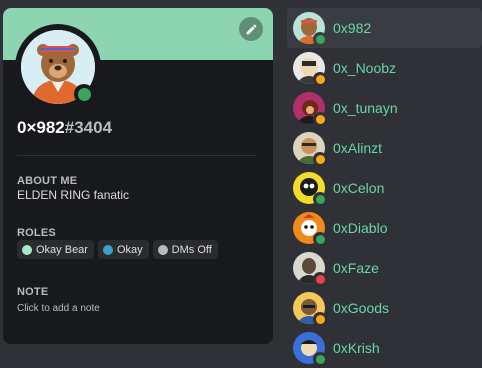  Describe the element at coordinates (62, 249) in the screenshot. I see `role-label: Okay Bear` at that location.